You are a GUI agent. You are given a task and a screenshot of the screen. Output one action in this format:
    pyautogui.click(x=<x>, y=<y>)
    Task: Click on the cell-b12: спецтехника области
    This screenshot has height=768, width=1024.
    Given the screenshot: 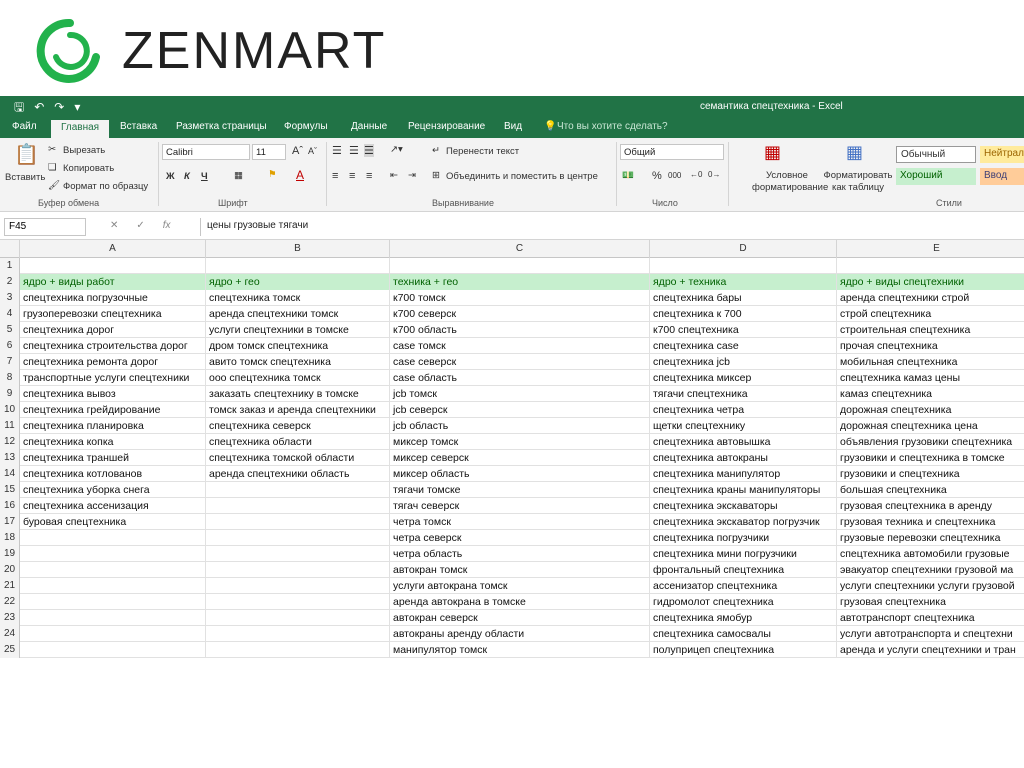 What is the action you would take?
    pyautogui.click(x=298, y=442)
    